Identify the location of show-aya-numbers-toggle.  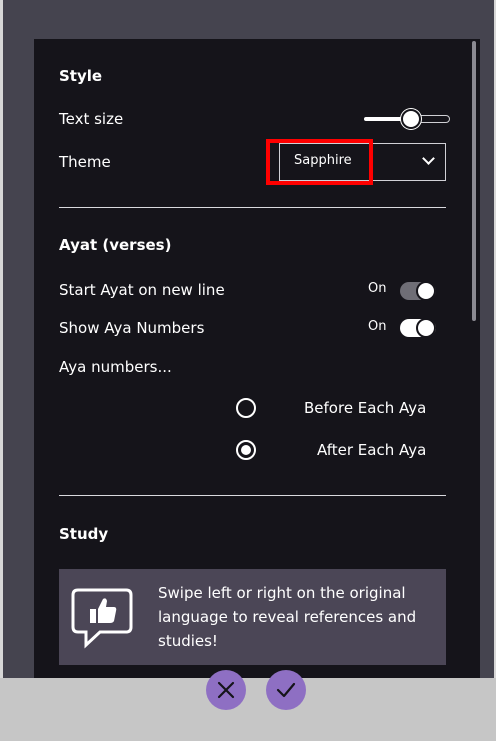
(418, 328).